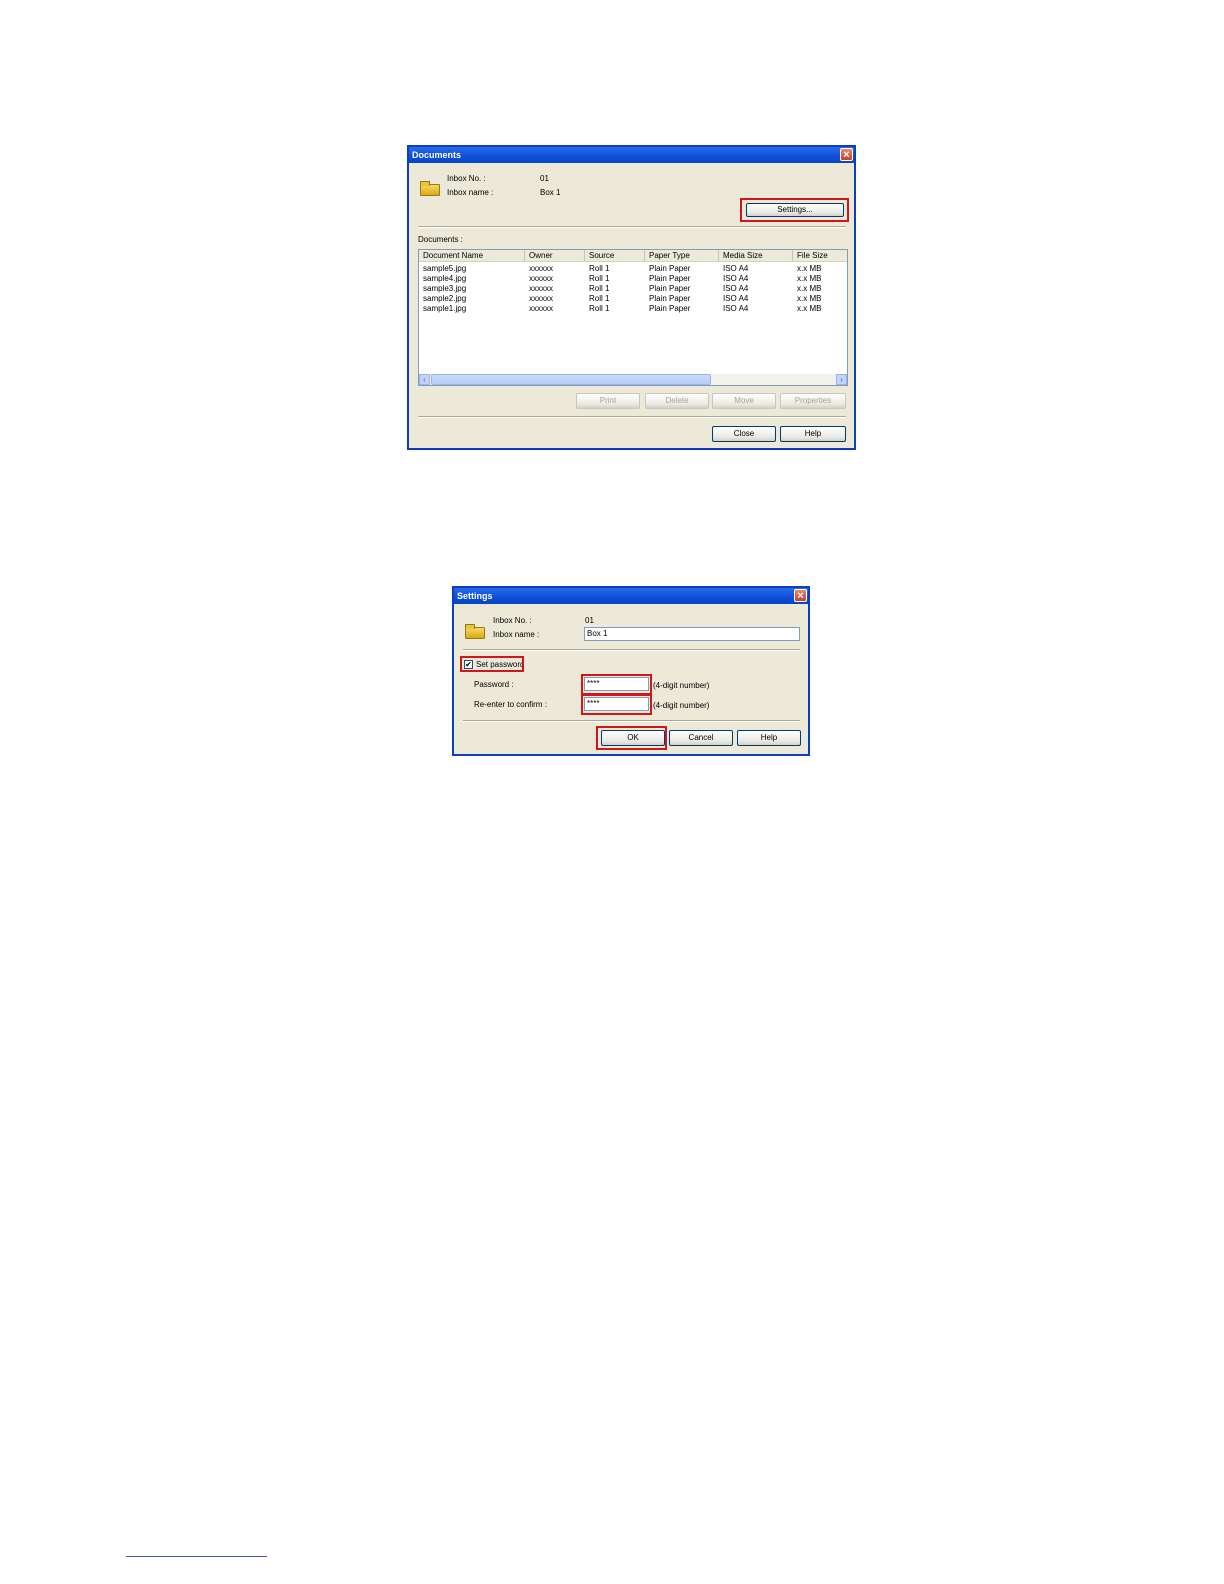  I want to click on cell: sample2.jpg, so click(445, 298).